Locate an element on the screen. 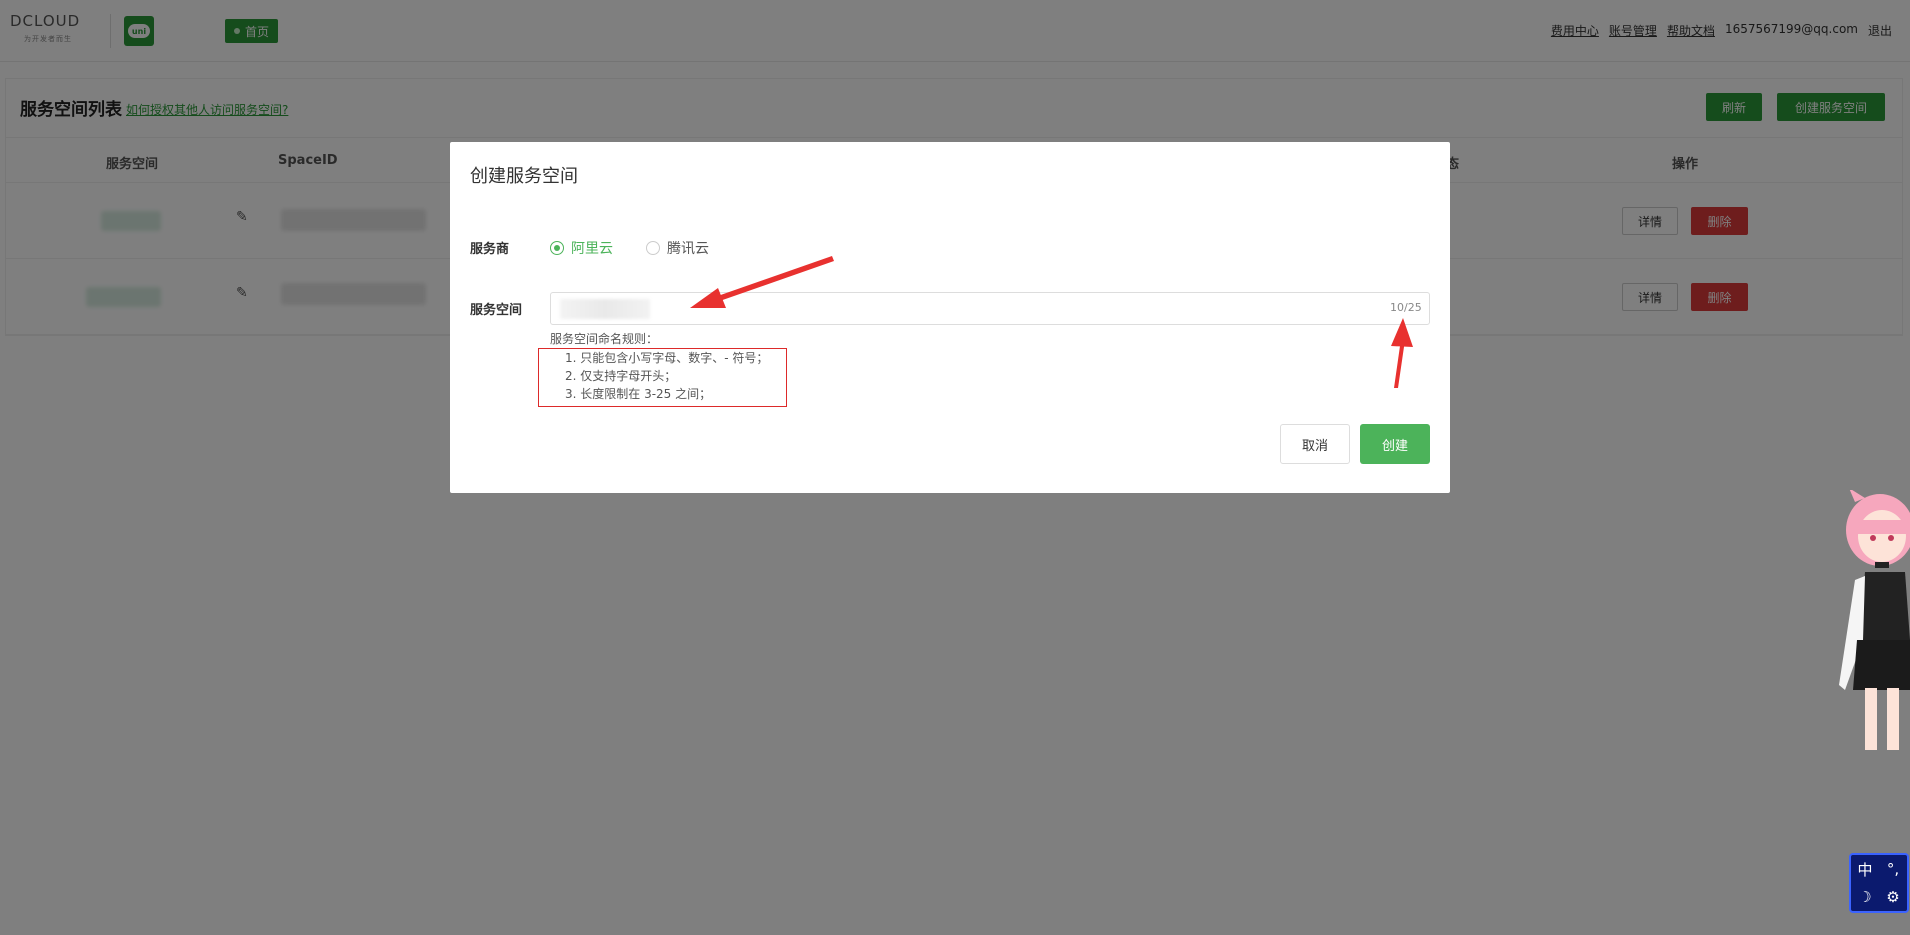  create-button: 创建 is located at coordinates (1395, 444).